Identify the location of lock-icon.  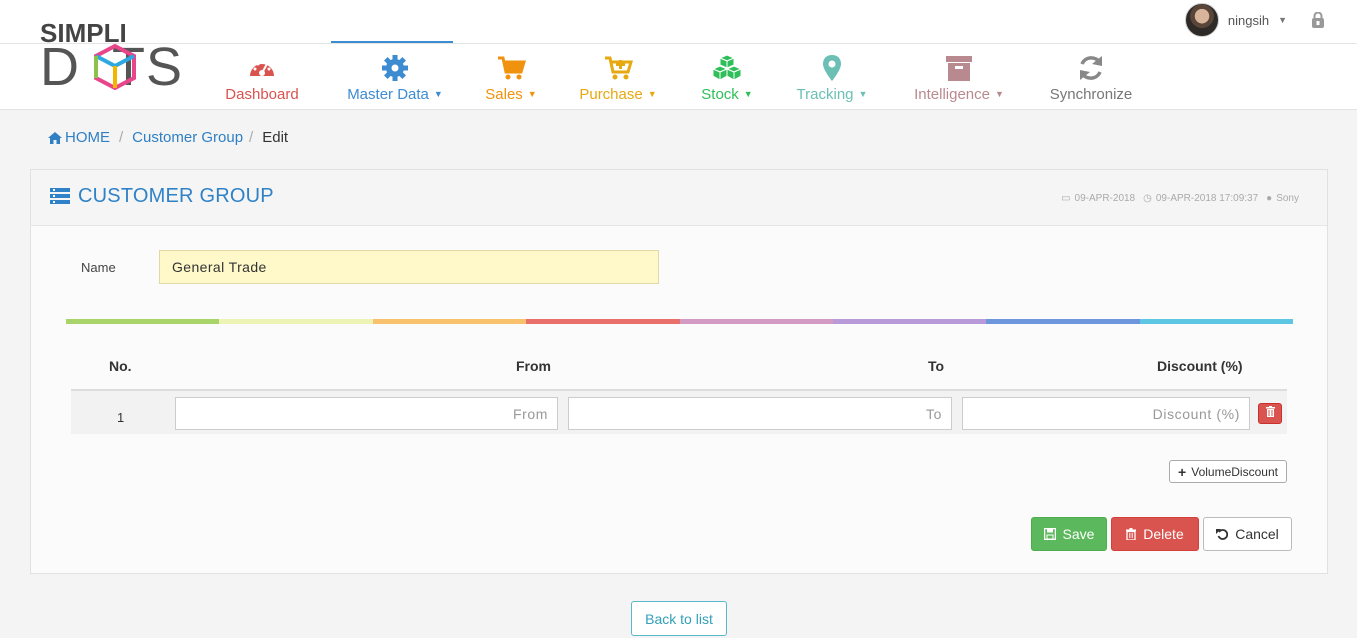
(1318, 20).